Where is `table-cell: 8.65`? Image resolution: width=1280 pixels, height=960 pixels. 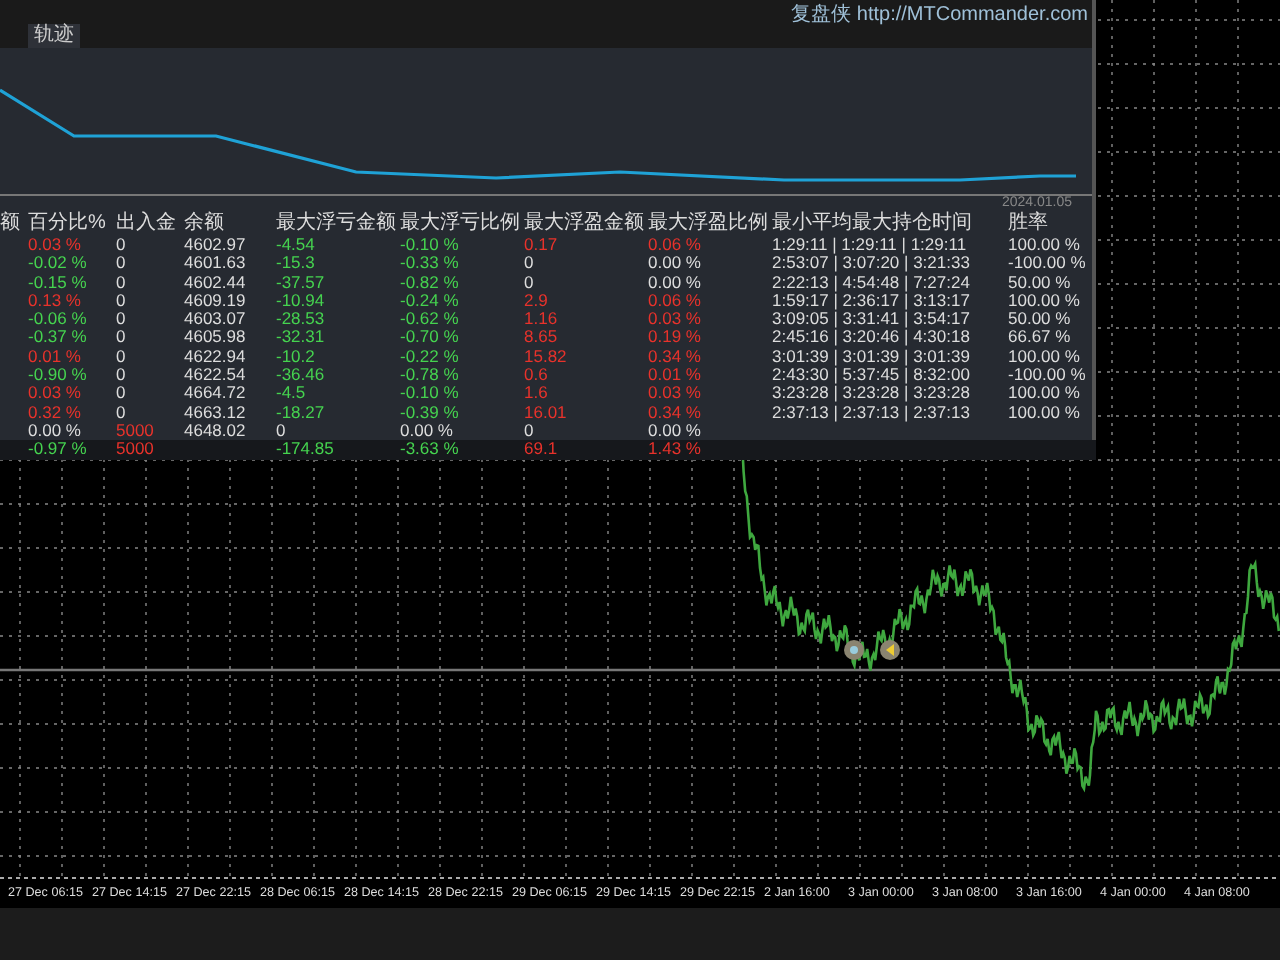 table-cell: 8.65 is located at coordinates (541, 336).